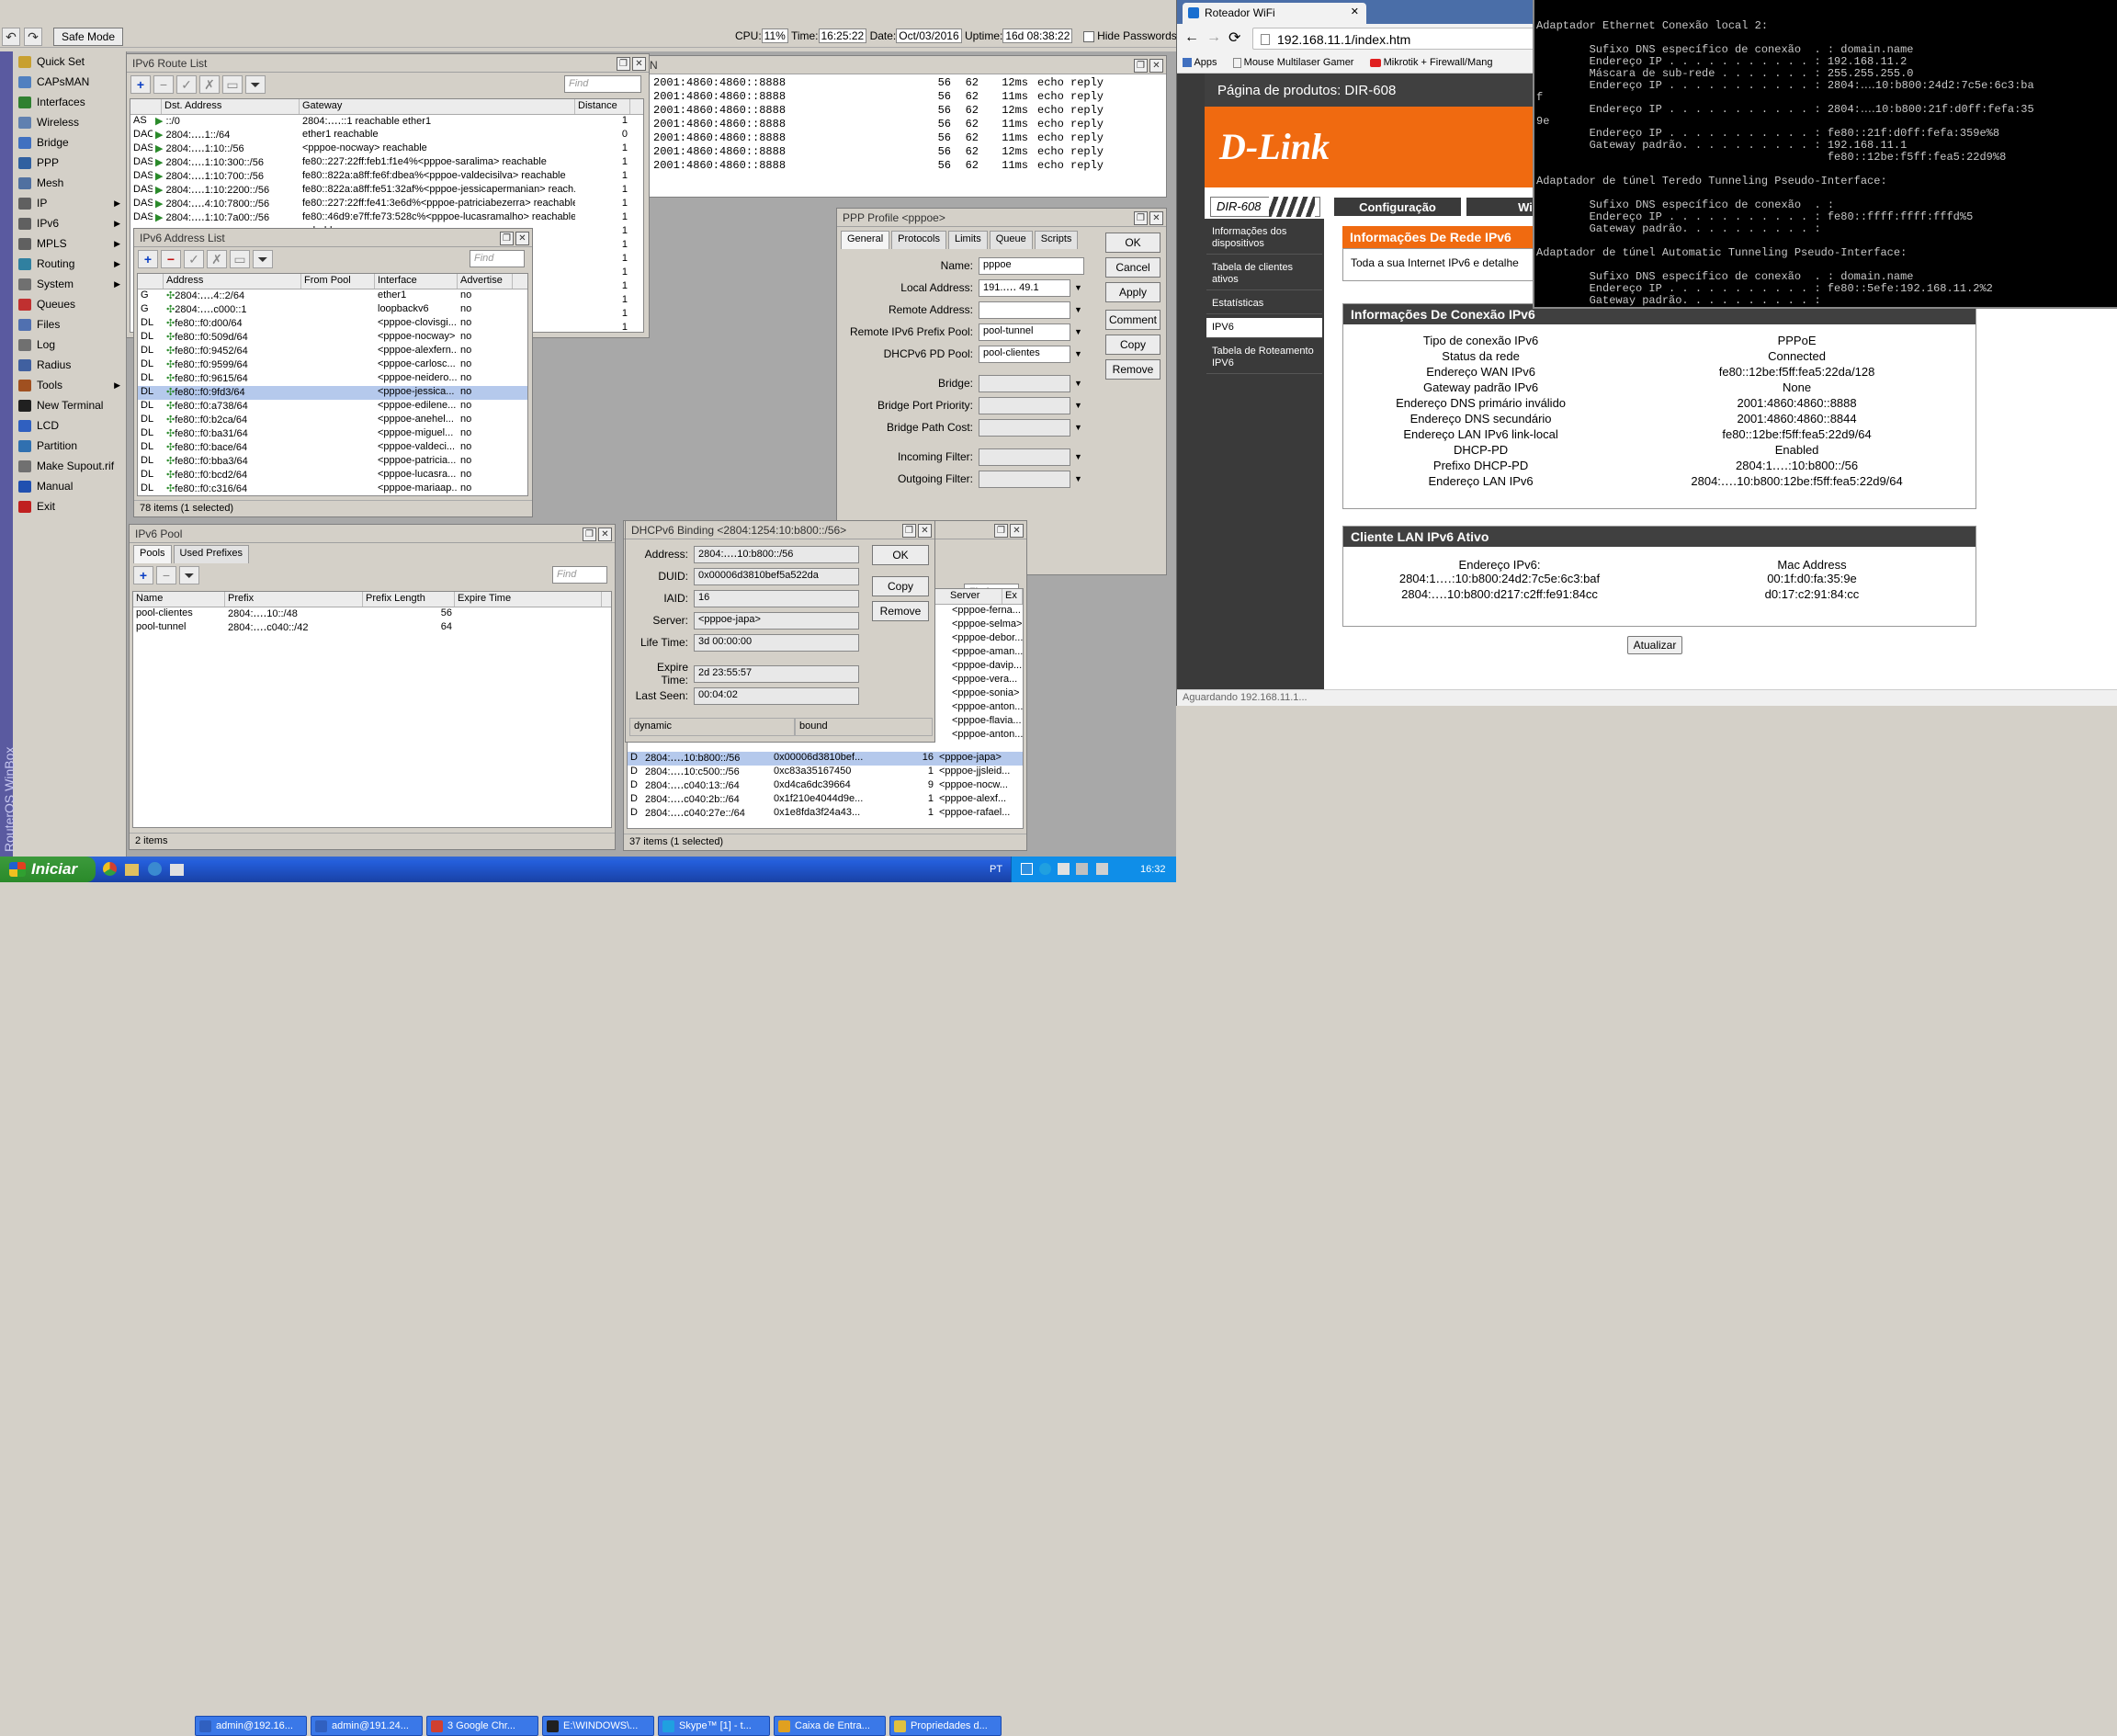  I want to click on table-row: DL ✣fe80::f0:bace/64 <pppoe-valdeci... no, so click(332, 448).